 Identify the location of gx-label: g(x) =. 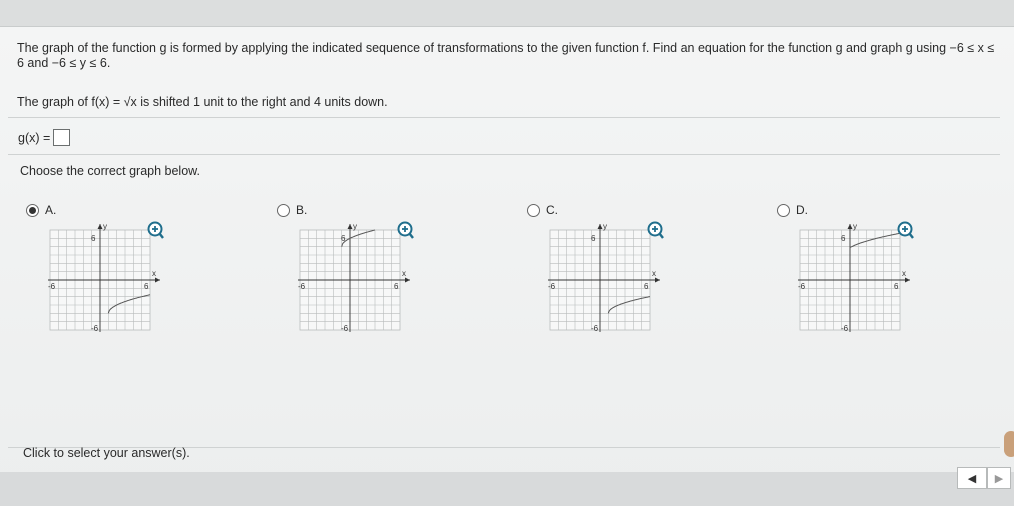
(34, 137).